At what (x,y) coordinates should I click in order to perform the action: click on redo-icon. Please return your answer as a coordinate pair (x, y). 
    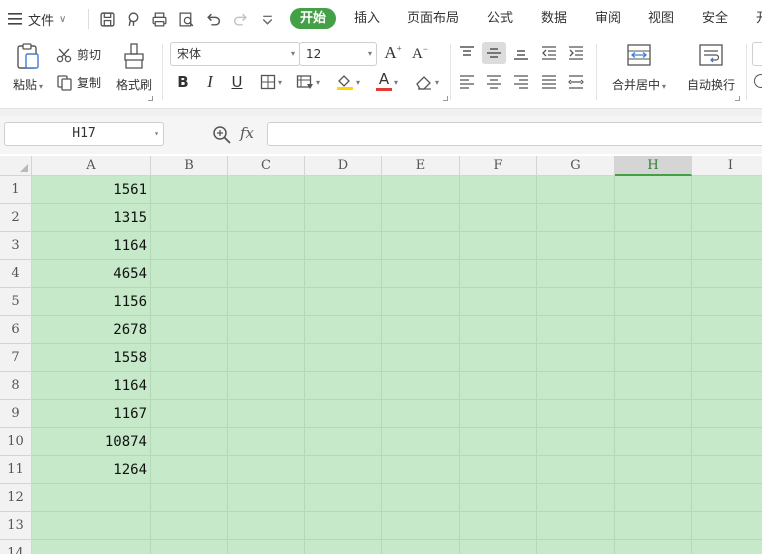
    Looking at the image, I should click on (240, 19).